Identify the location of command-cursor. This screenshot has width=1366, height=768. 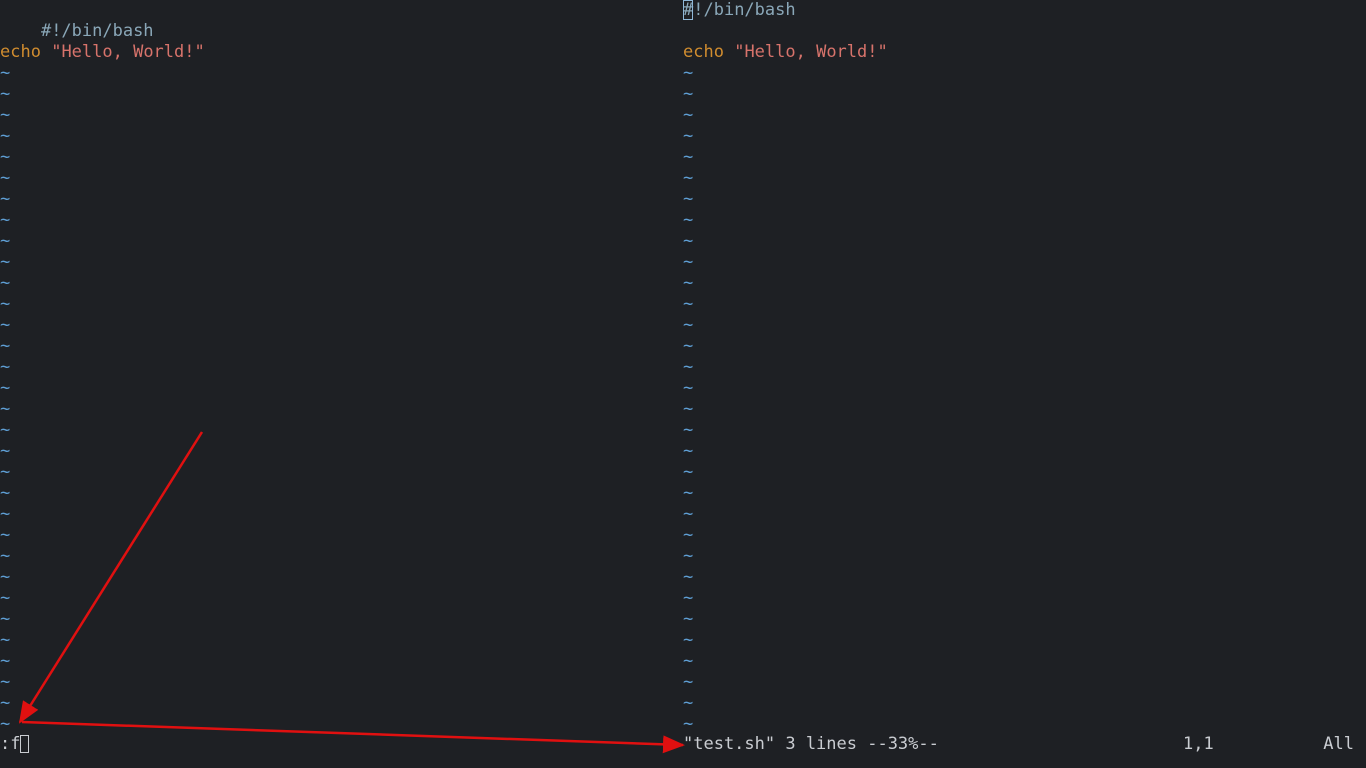
(25, 744).